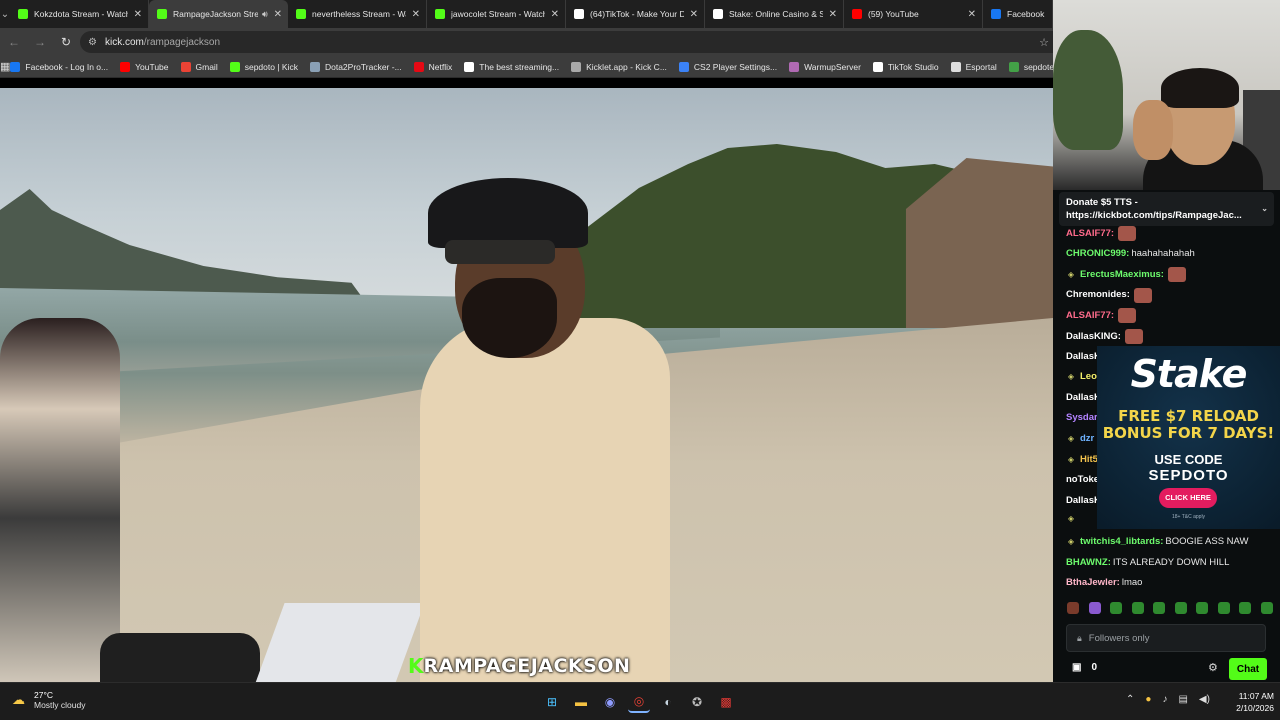  I want to click on chat-username: Chremonides:, so click(1098, 295).